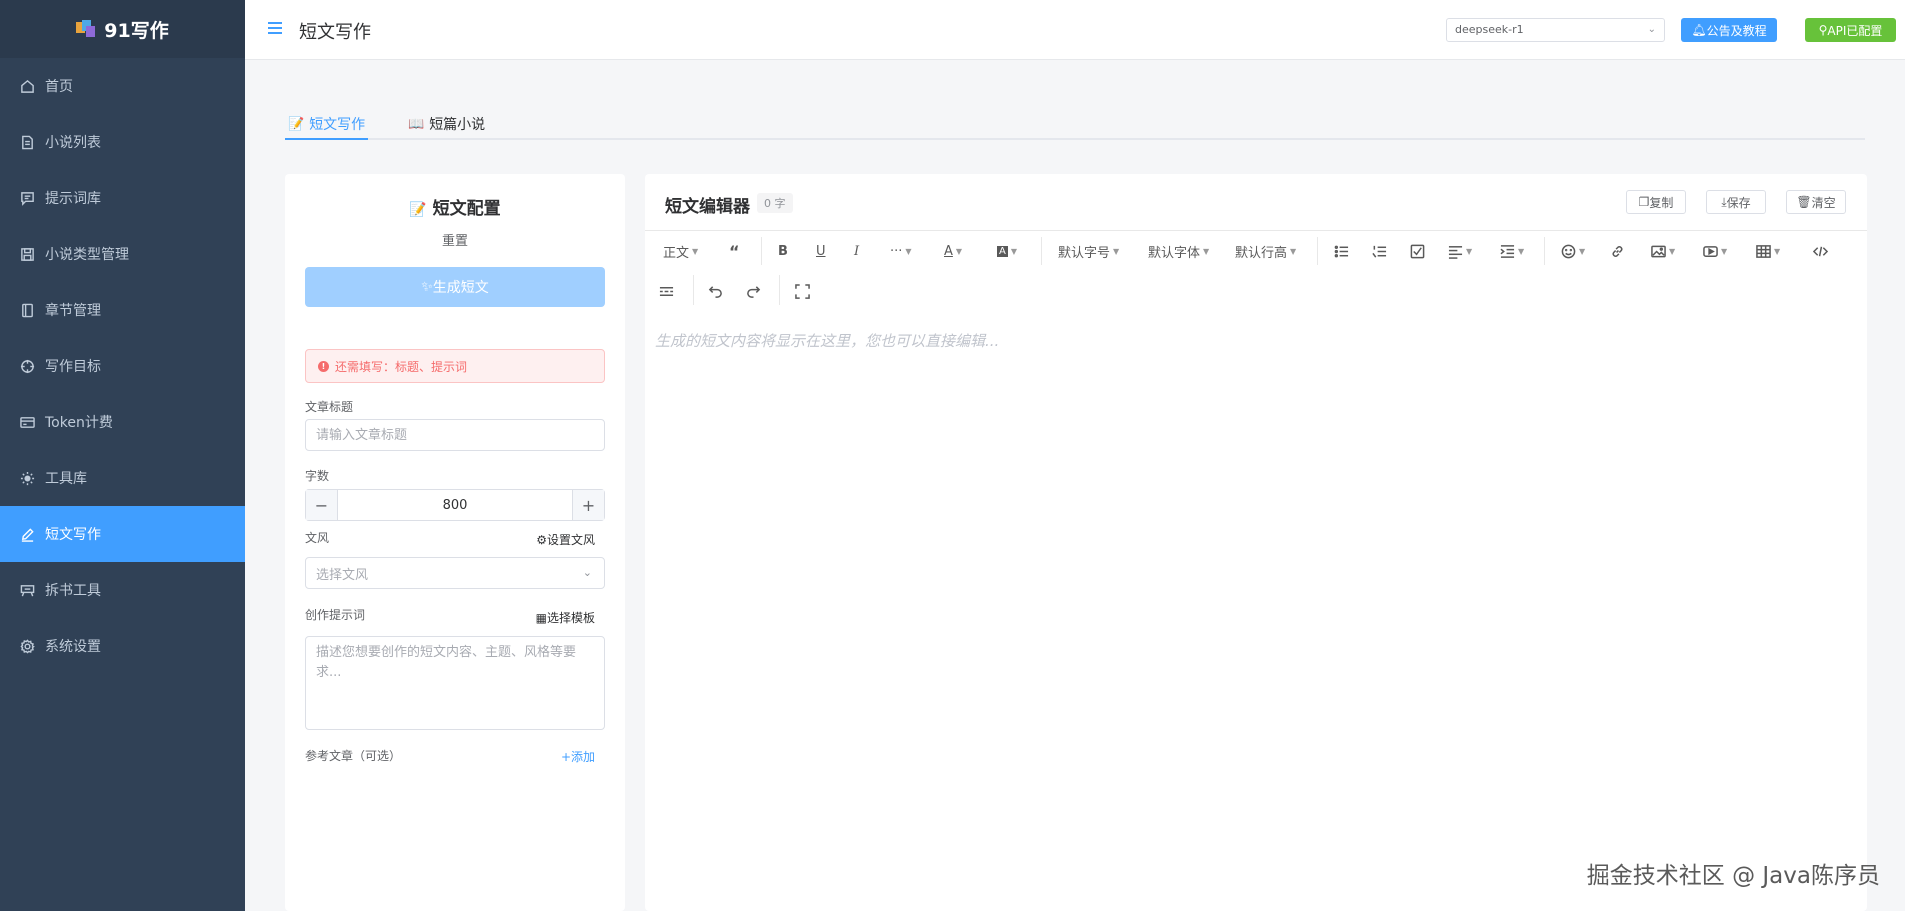 Image resolution: width=1905 pixels, height=911 pixels. I want to click on gear-icon, so click(27, 478).